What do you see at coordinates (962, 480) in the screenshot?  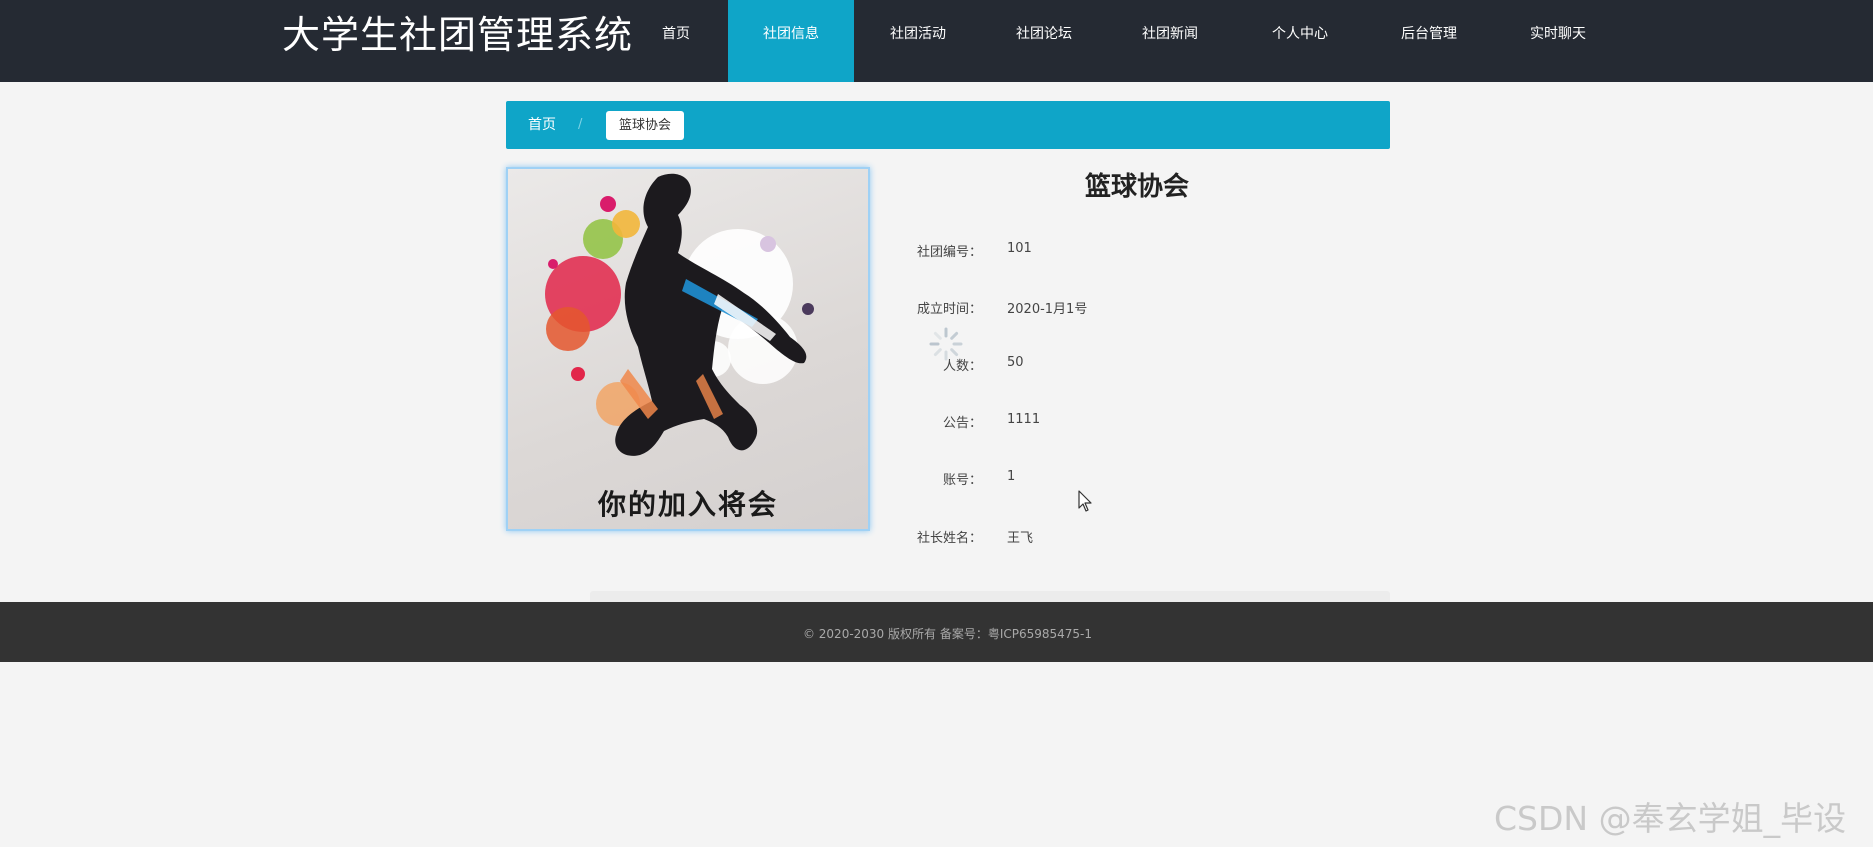 I see `field-label-account: 账号：` at bounding box center [962, 480].